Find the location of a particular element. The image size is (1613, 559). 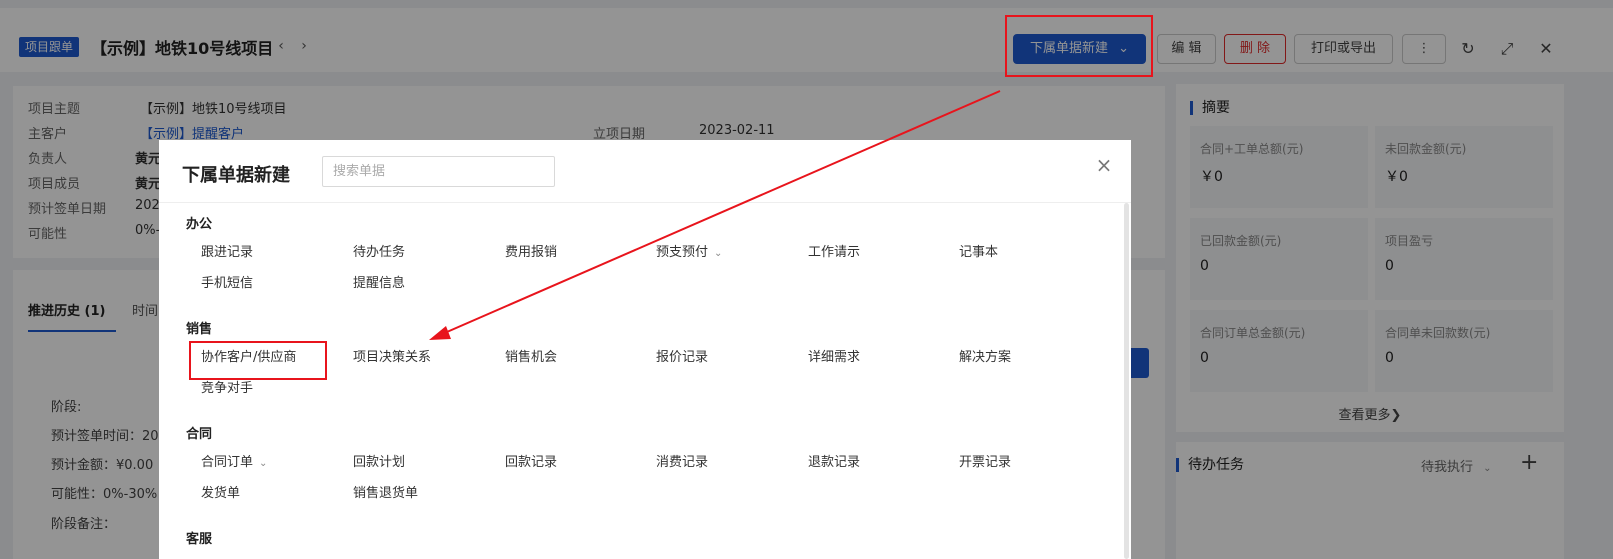

doc-item: 提醒信息 is located at coordinates (379, 284).